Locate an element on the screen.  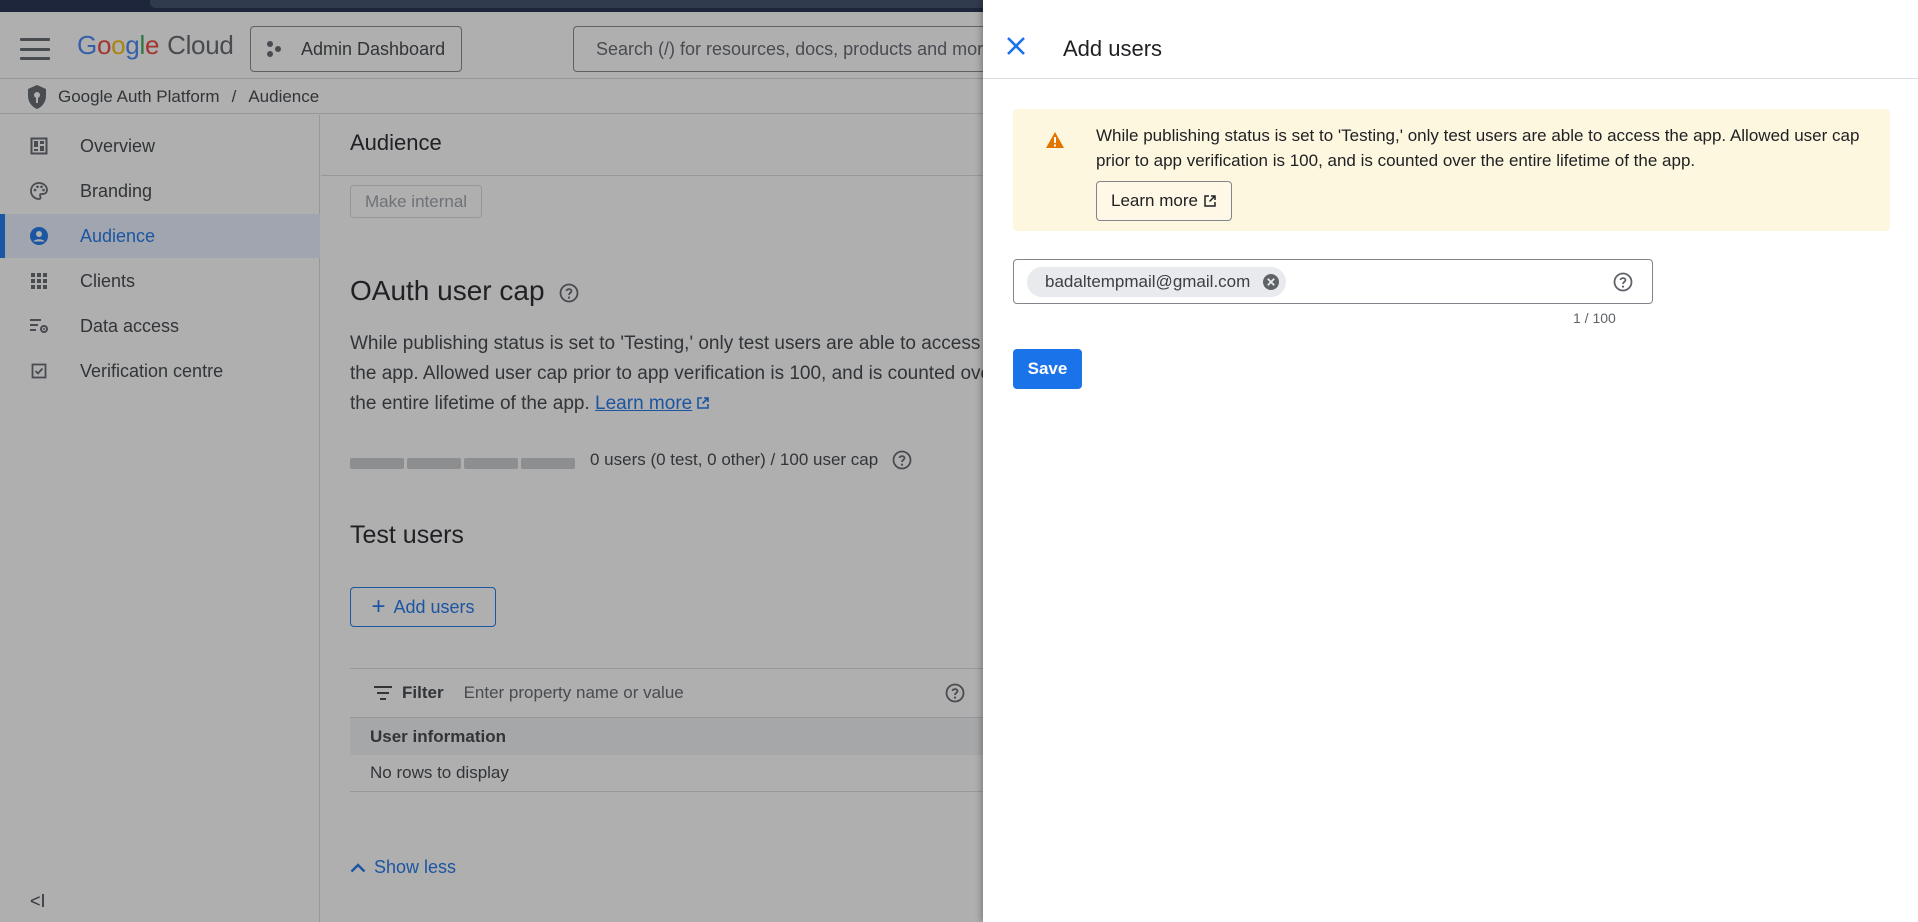
save-button: Save is located at coordinates (1047, 369).